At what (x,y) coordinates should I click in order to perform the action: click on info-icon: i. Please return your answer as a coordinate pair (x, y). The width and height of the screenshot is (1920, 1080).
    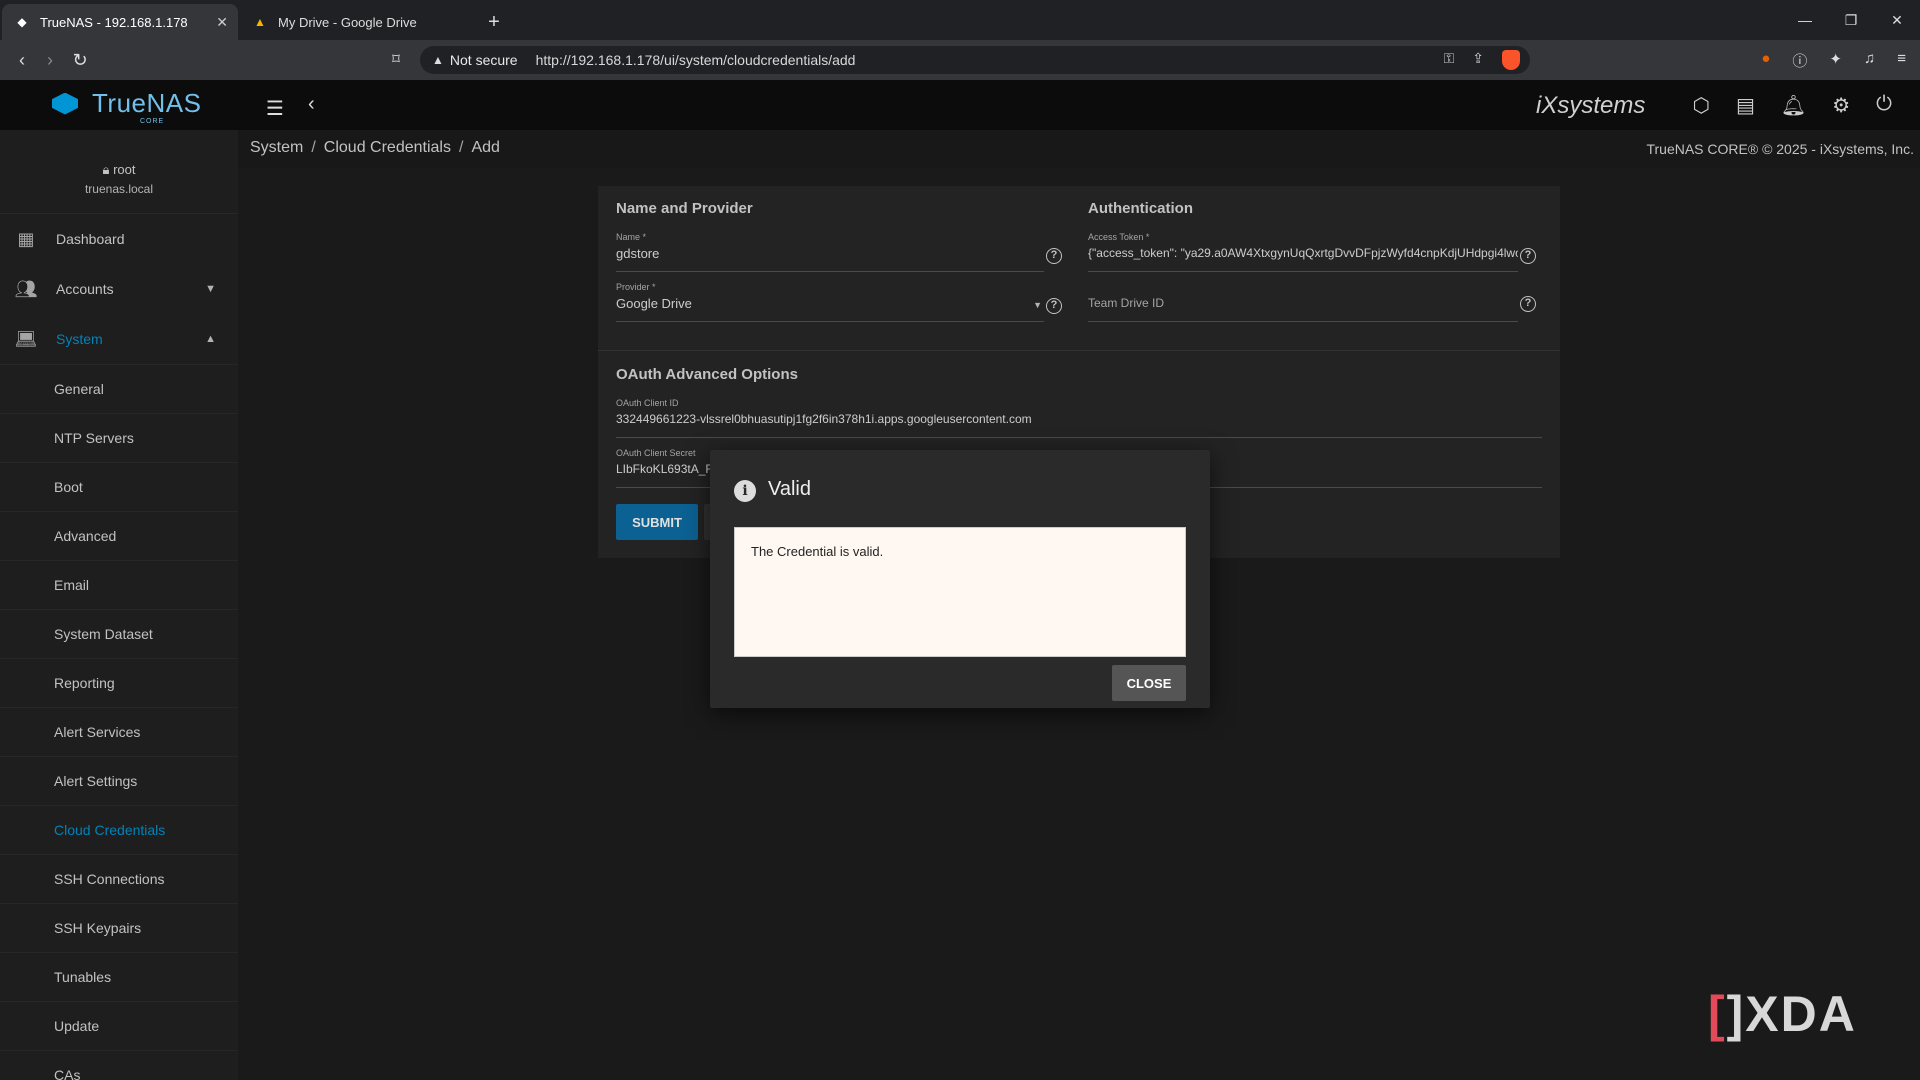
    Looking at the image, I should click on (745, 491).